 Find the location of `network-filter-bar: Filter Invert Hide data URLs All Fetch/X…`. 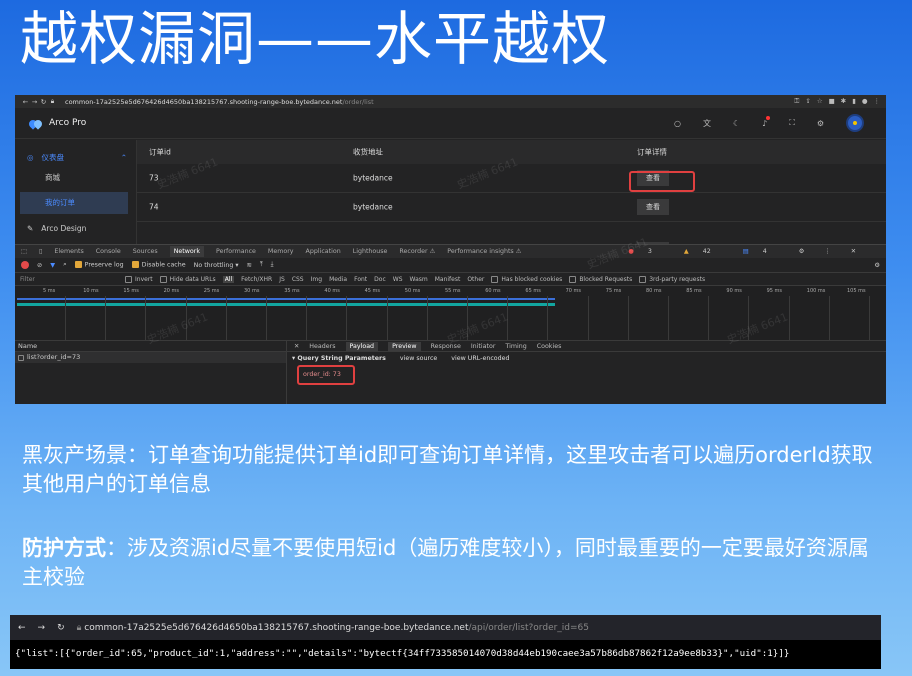

network-filter-bar: Filter Invert Hide data URLs All Fetch/X… is located at coordinates (450, 279).